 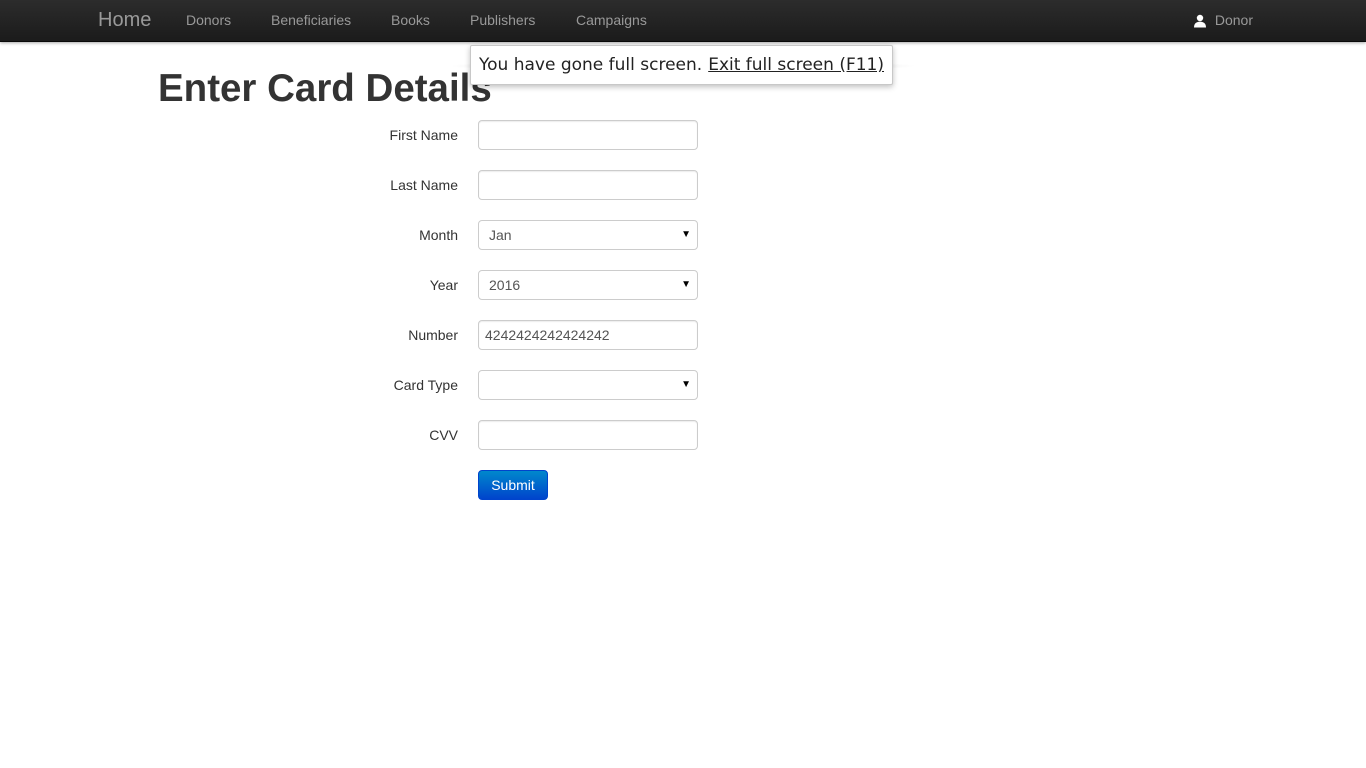 What do you see at coordinates (1233, 20) in the screenshot?
I see `user-label: Donor` at bounding box center [1233, 20].